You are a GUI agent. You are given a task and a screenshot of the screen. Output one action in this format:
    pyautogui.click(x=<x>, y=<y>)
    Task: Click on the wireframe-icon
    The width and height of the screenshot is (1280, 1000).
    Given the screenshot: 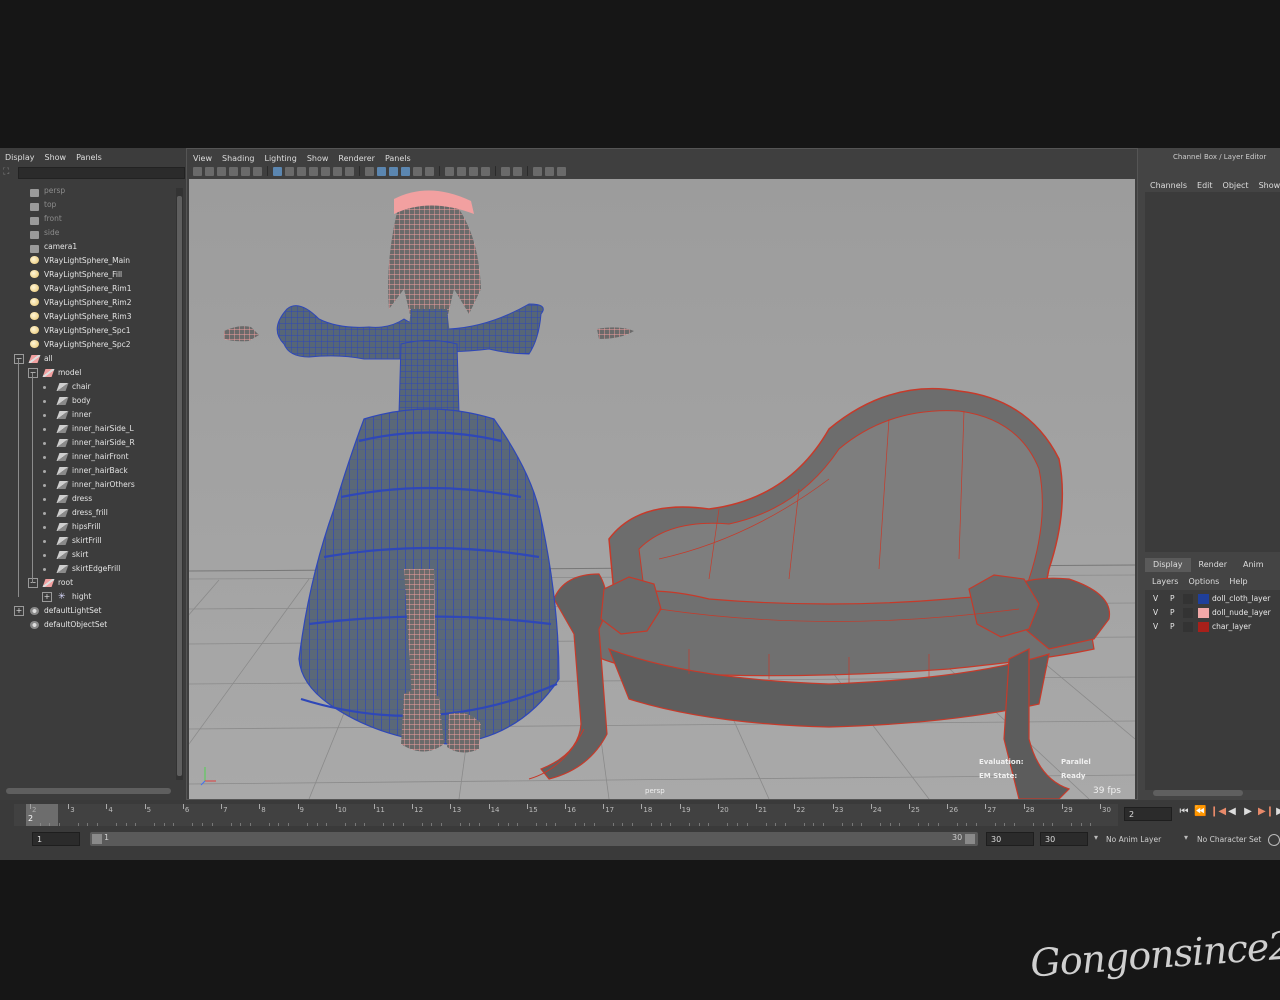 What is the action you would take?
    pyautogui.click(x=369, y=171)
    